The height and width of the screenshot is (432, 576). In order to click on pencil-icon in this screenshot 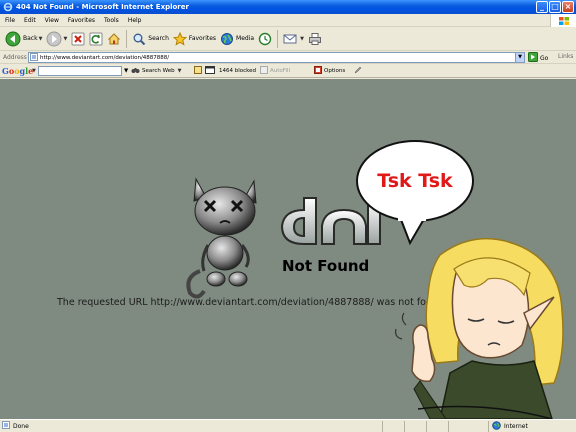, I will do `click(358, 71)`.